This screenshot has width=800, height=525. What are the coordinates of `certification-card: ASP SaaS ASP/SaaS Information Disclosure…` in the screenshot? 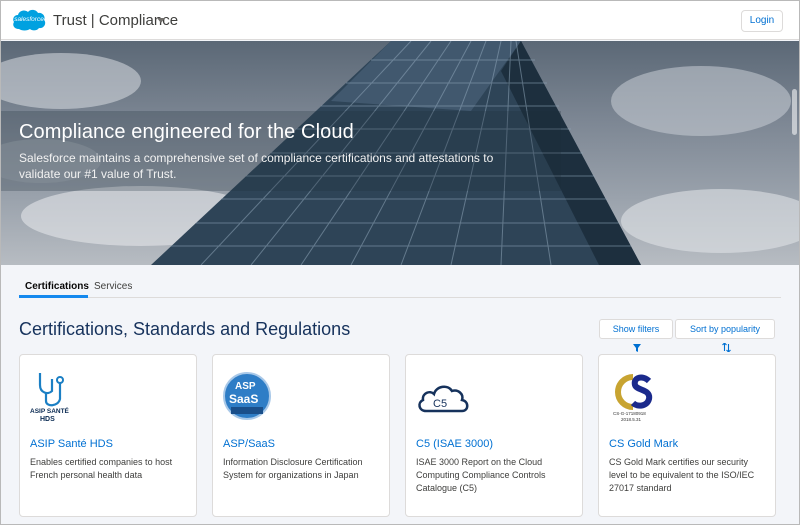 It's located at (301, 435).